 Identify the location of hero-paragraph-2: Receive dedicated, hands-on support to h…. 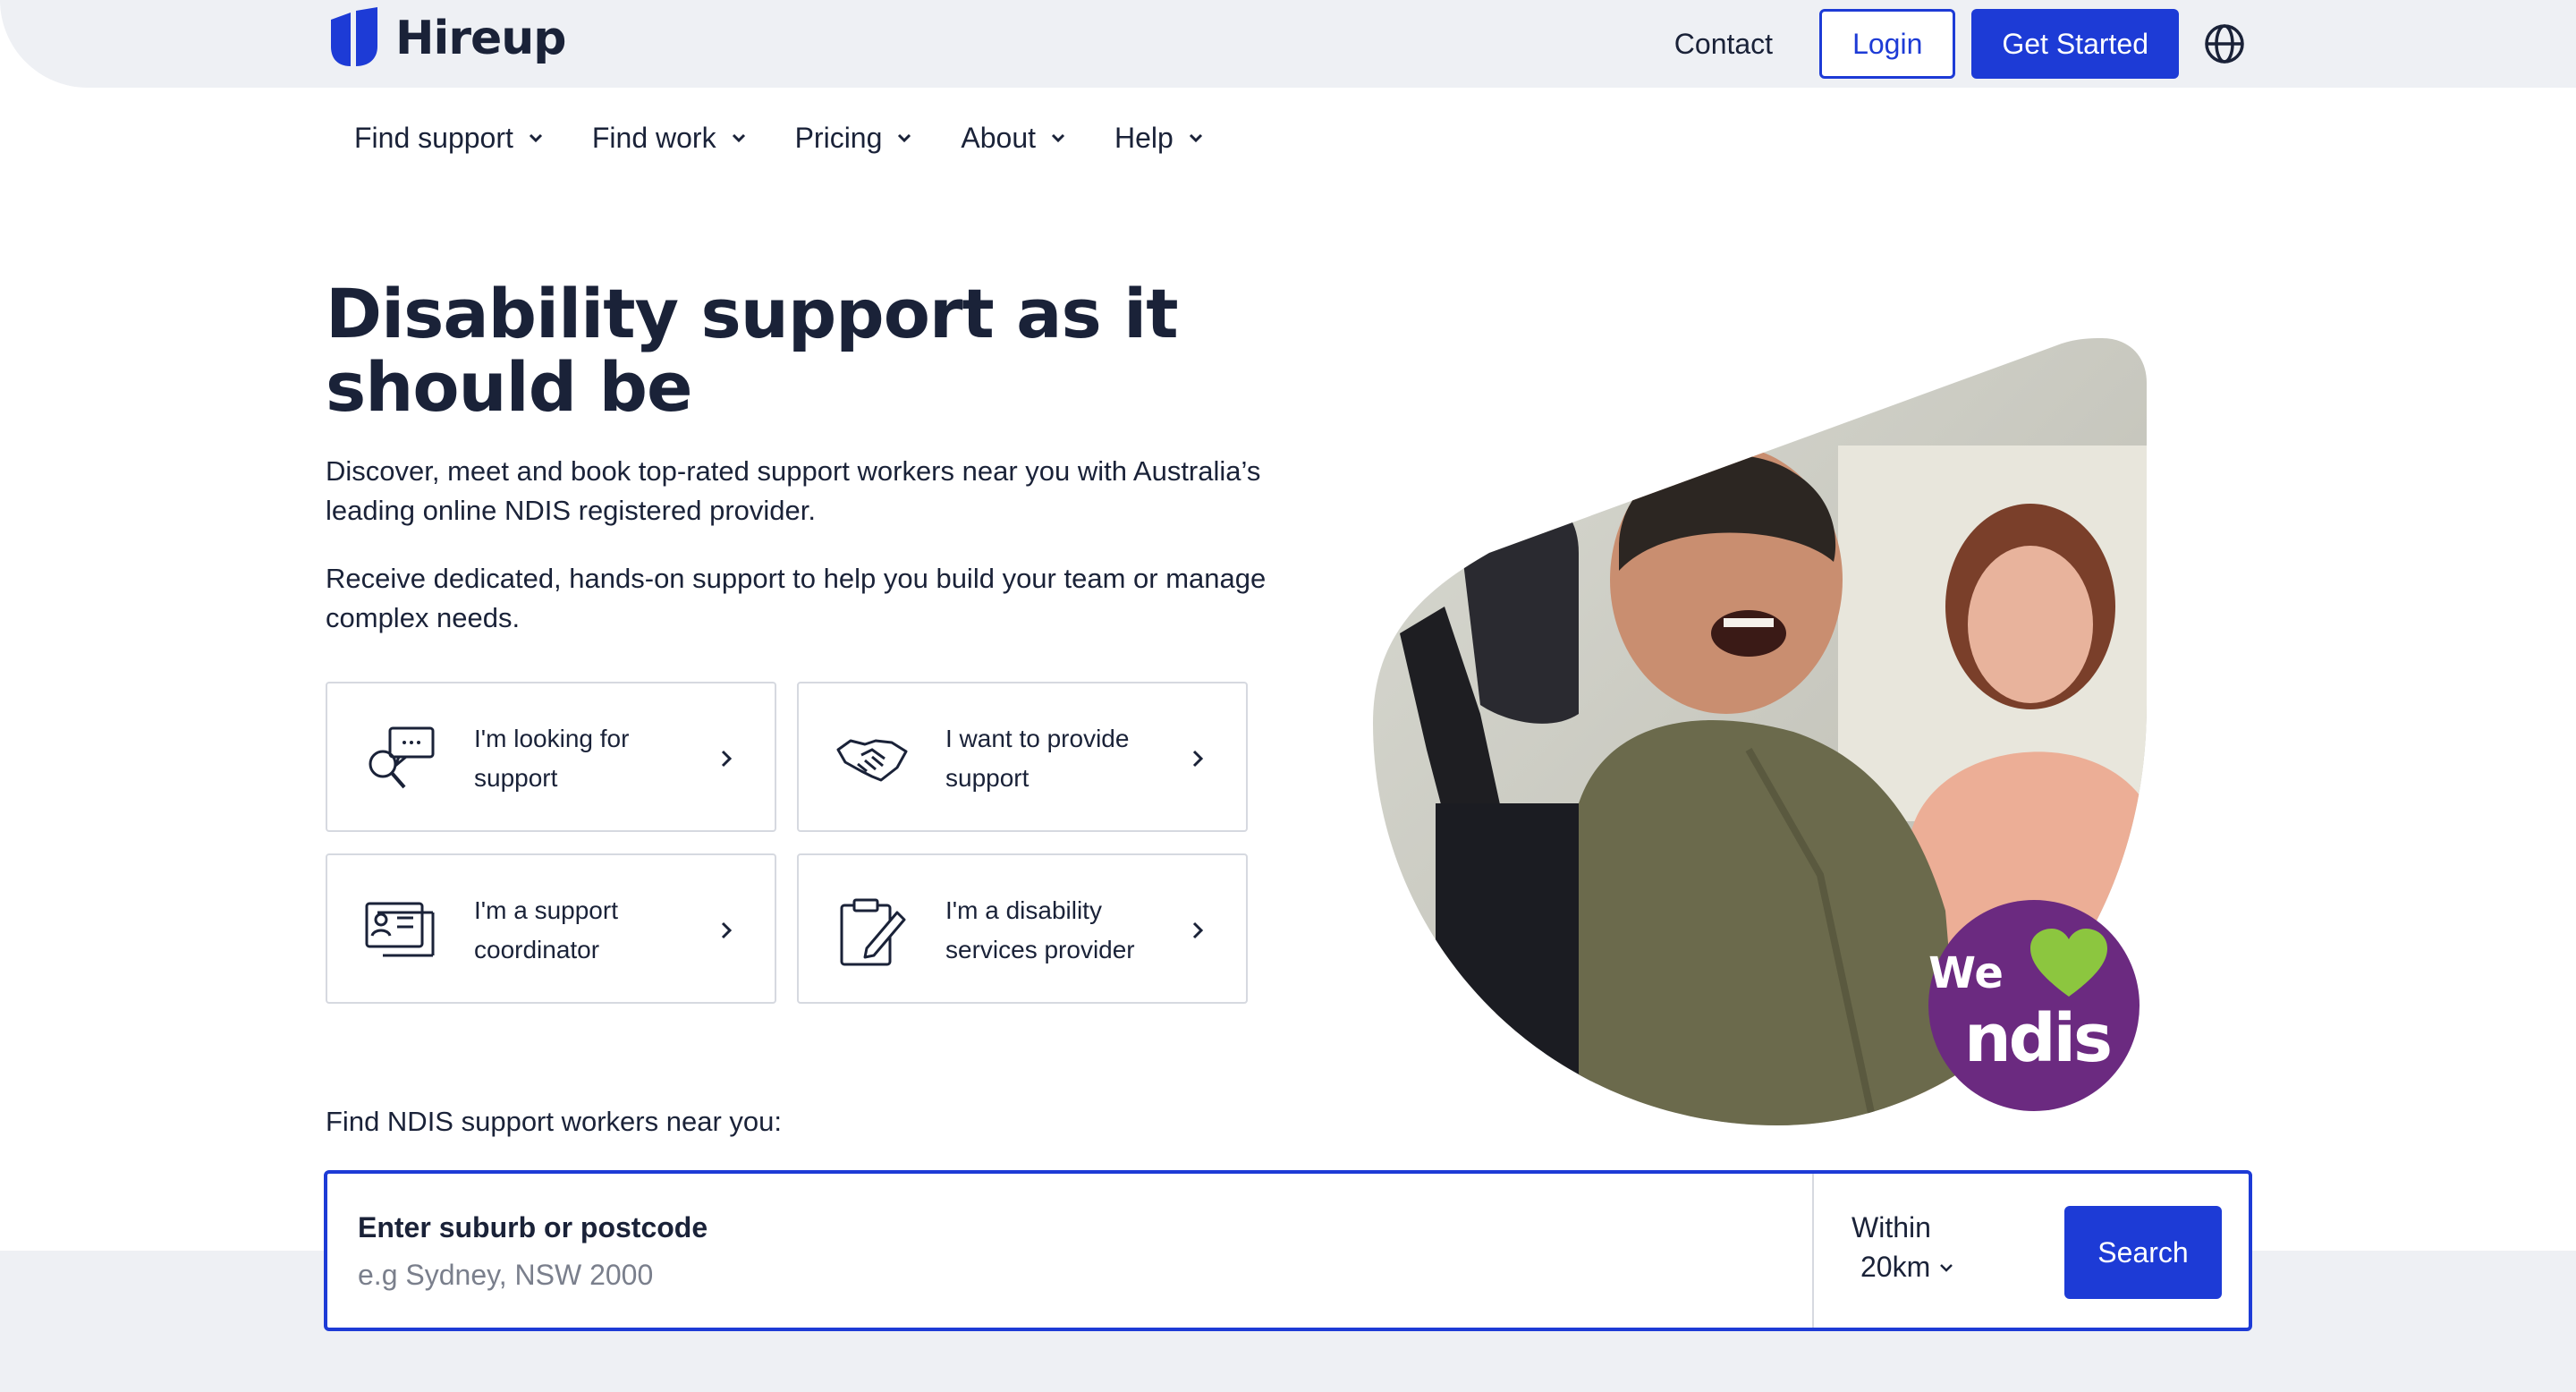
(796, 598).